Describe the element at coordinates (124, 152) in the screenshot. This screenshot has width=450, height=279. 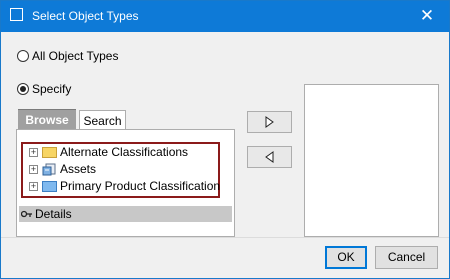
I see `tree-item-label: Alternate Classifications` at that location.